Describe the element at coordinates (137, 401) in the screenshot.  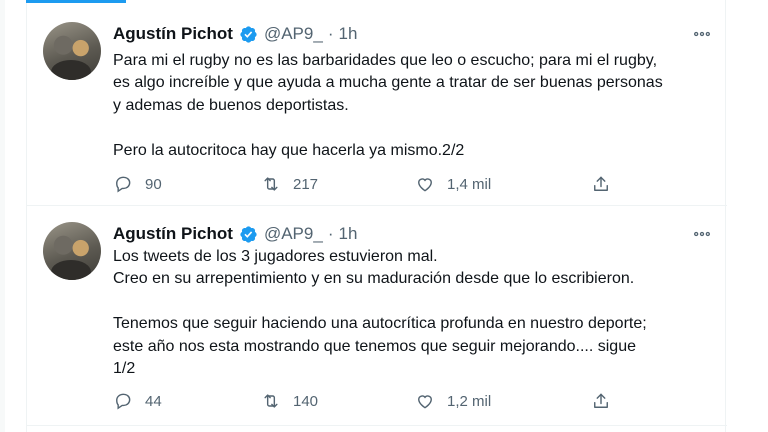
I see `reply-button: 44` at that location.